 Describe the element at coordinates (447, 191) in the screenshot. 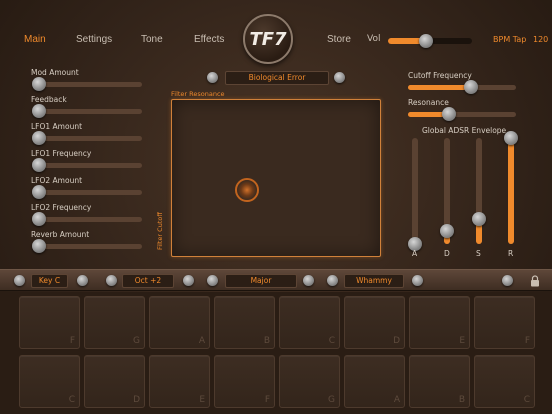

I see `decay-slider` at that location.